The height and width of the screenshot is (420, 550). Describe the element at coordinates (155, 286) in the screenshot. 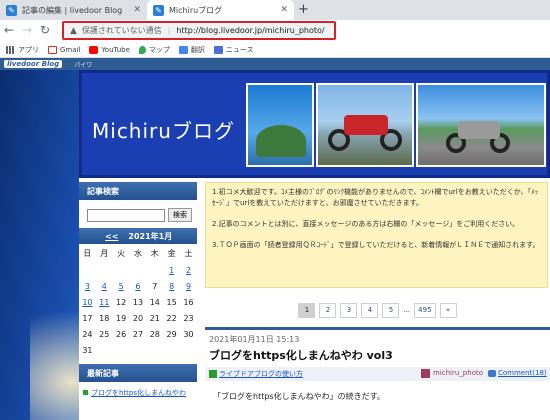

I see `calendar-day: 7` at that location.